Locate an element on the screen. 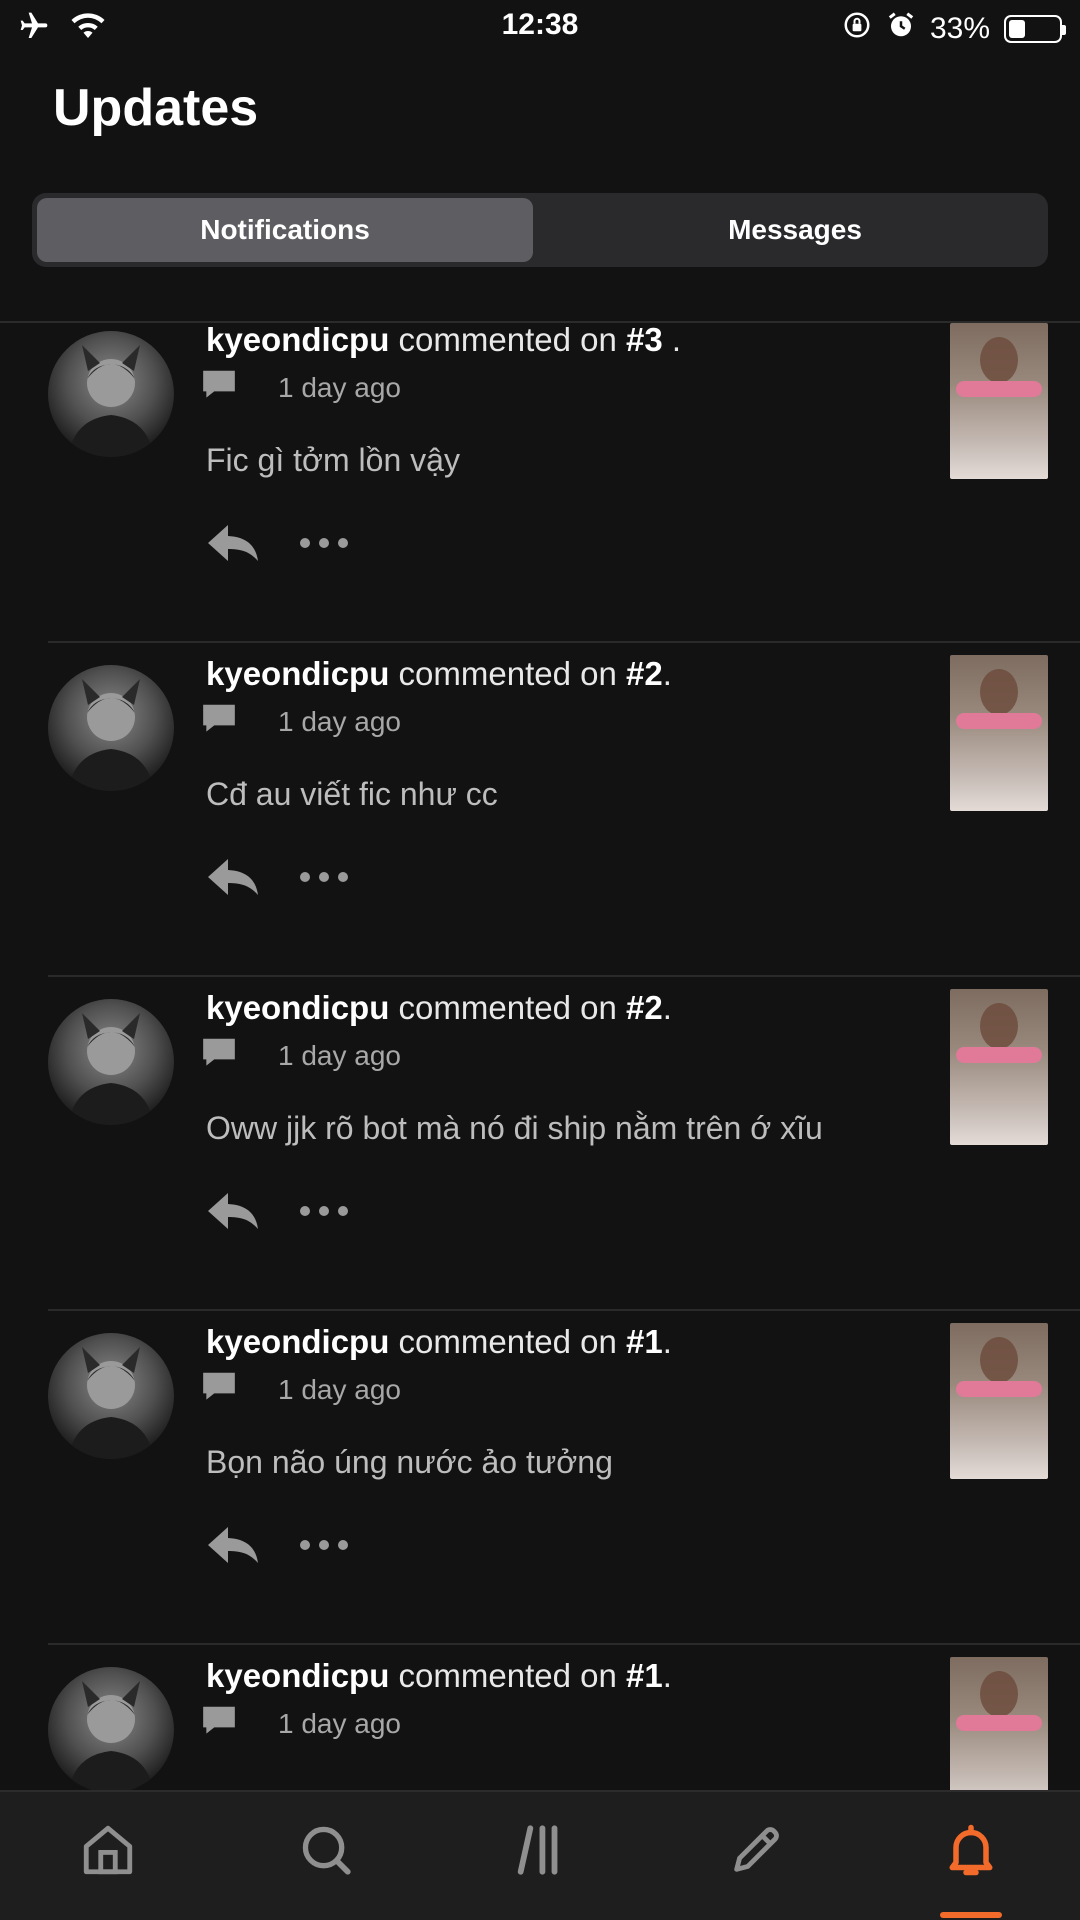 The height and width of the screenshot is (1920, 1080). status-bar: 12:38 33% is located at coordinates (540, 27).